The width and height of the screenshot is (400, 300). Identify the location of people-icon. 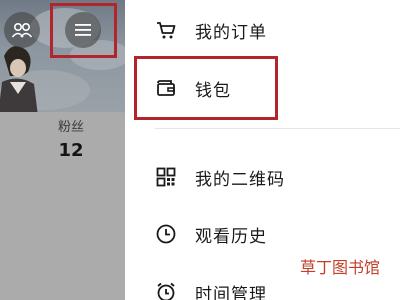
(22, 30).